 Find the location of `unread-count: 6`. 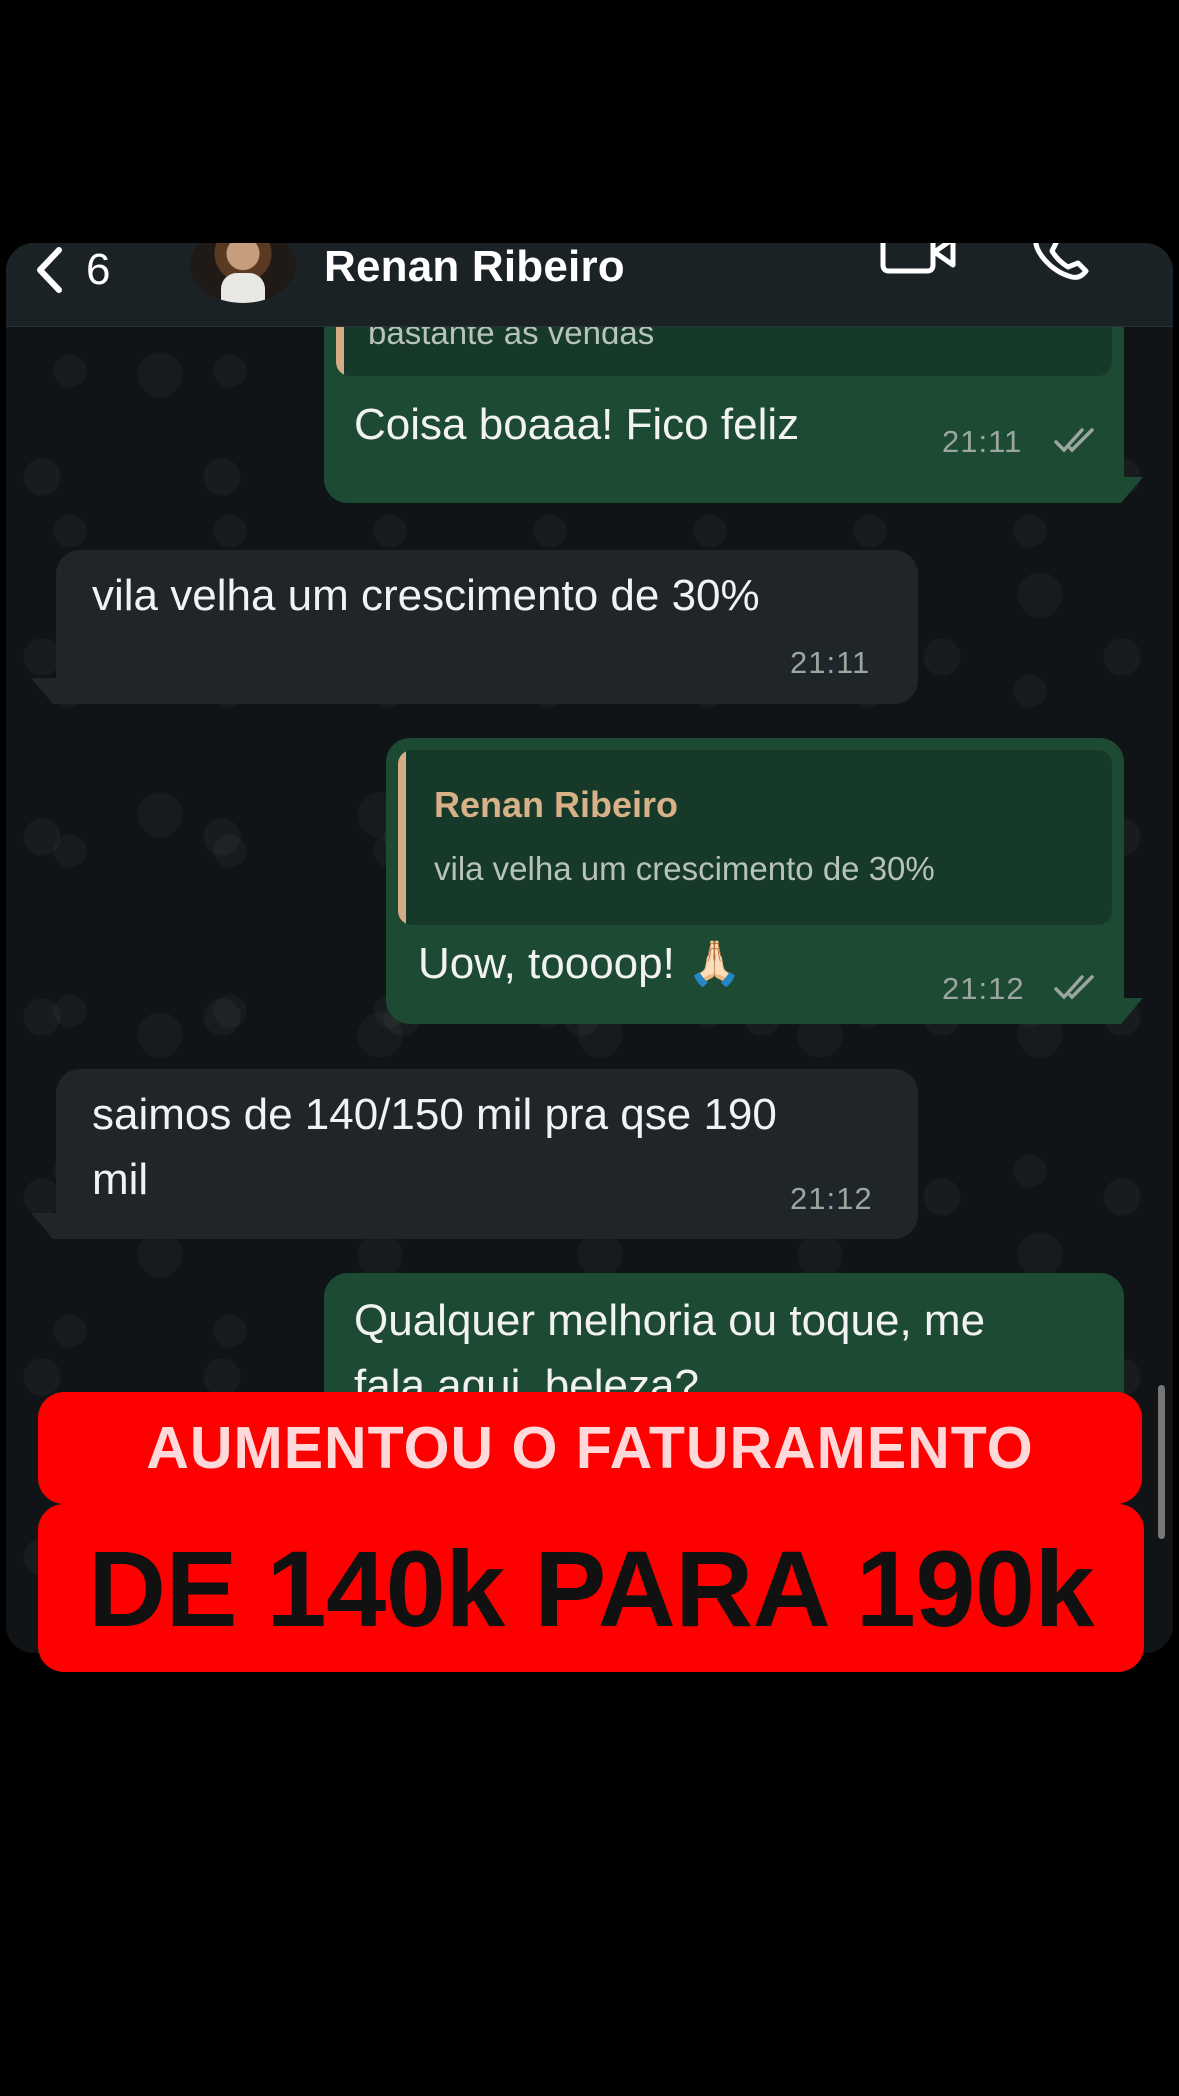

unread-count: 6 is located at coordinates (98, 269).